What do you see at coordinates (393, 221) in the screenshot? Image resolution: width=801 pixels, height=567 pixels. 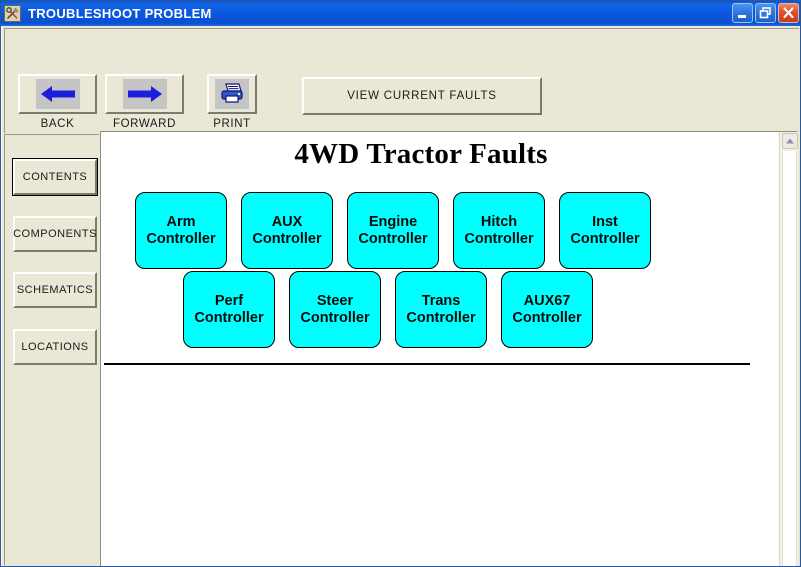 I see `node-label-line1: Engine` at bounding box center [393, 221].